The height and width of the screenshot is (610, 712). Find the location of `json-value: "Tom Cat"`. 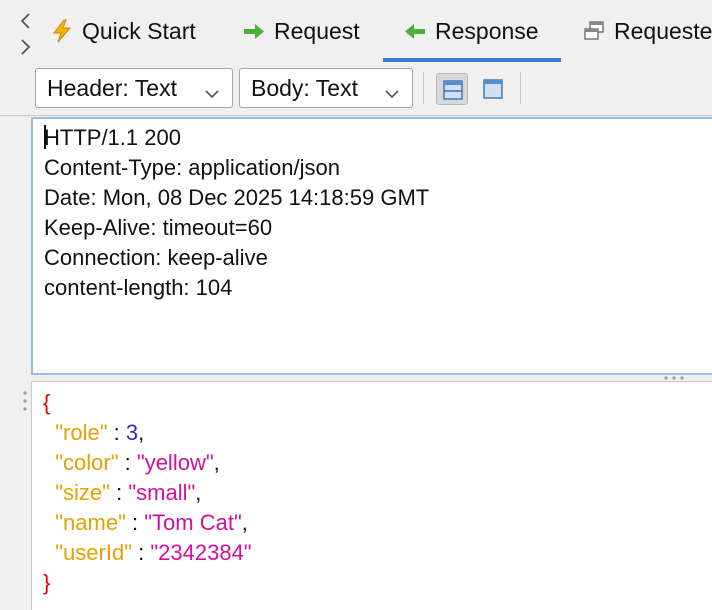

json-value: "Tom Cat" is located at coordinates (193, 522).